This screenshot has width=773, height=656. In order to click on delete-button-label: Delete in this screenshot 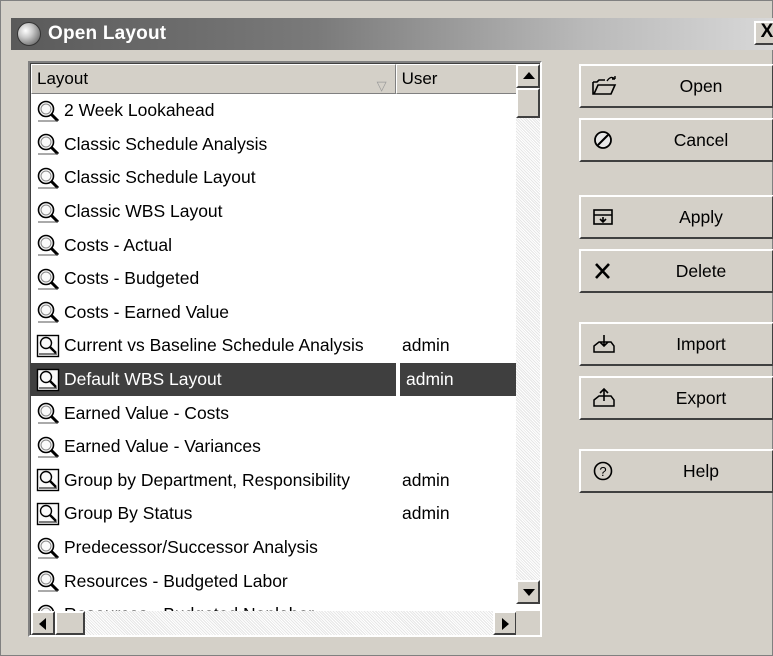, I will do `click(701, 271)`.